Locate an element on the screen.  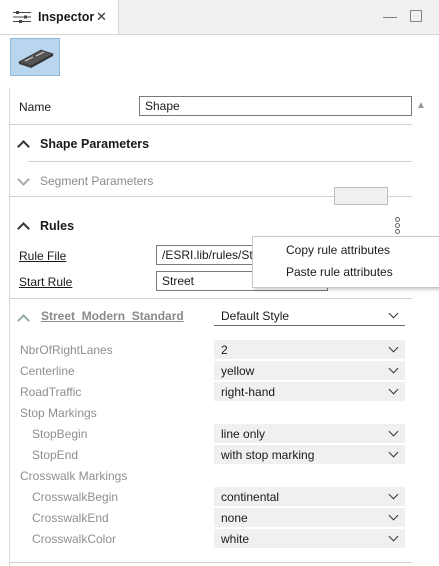
tab-inspector: Inspector ✕ is located at coordinates (59, 17).